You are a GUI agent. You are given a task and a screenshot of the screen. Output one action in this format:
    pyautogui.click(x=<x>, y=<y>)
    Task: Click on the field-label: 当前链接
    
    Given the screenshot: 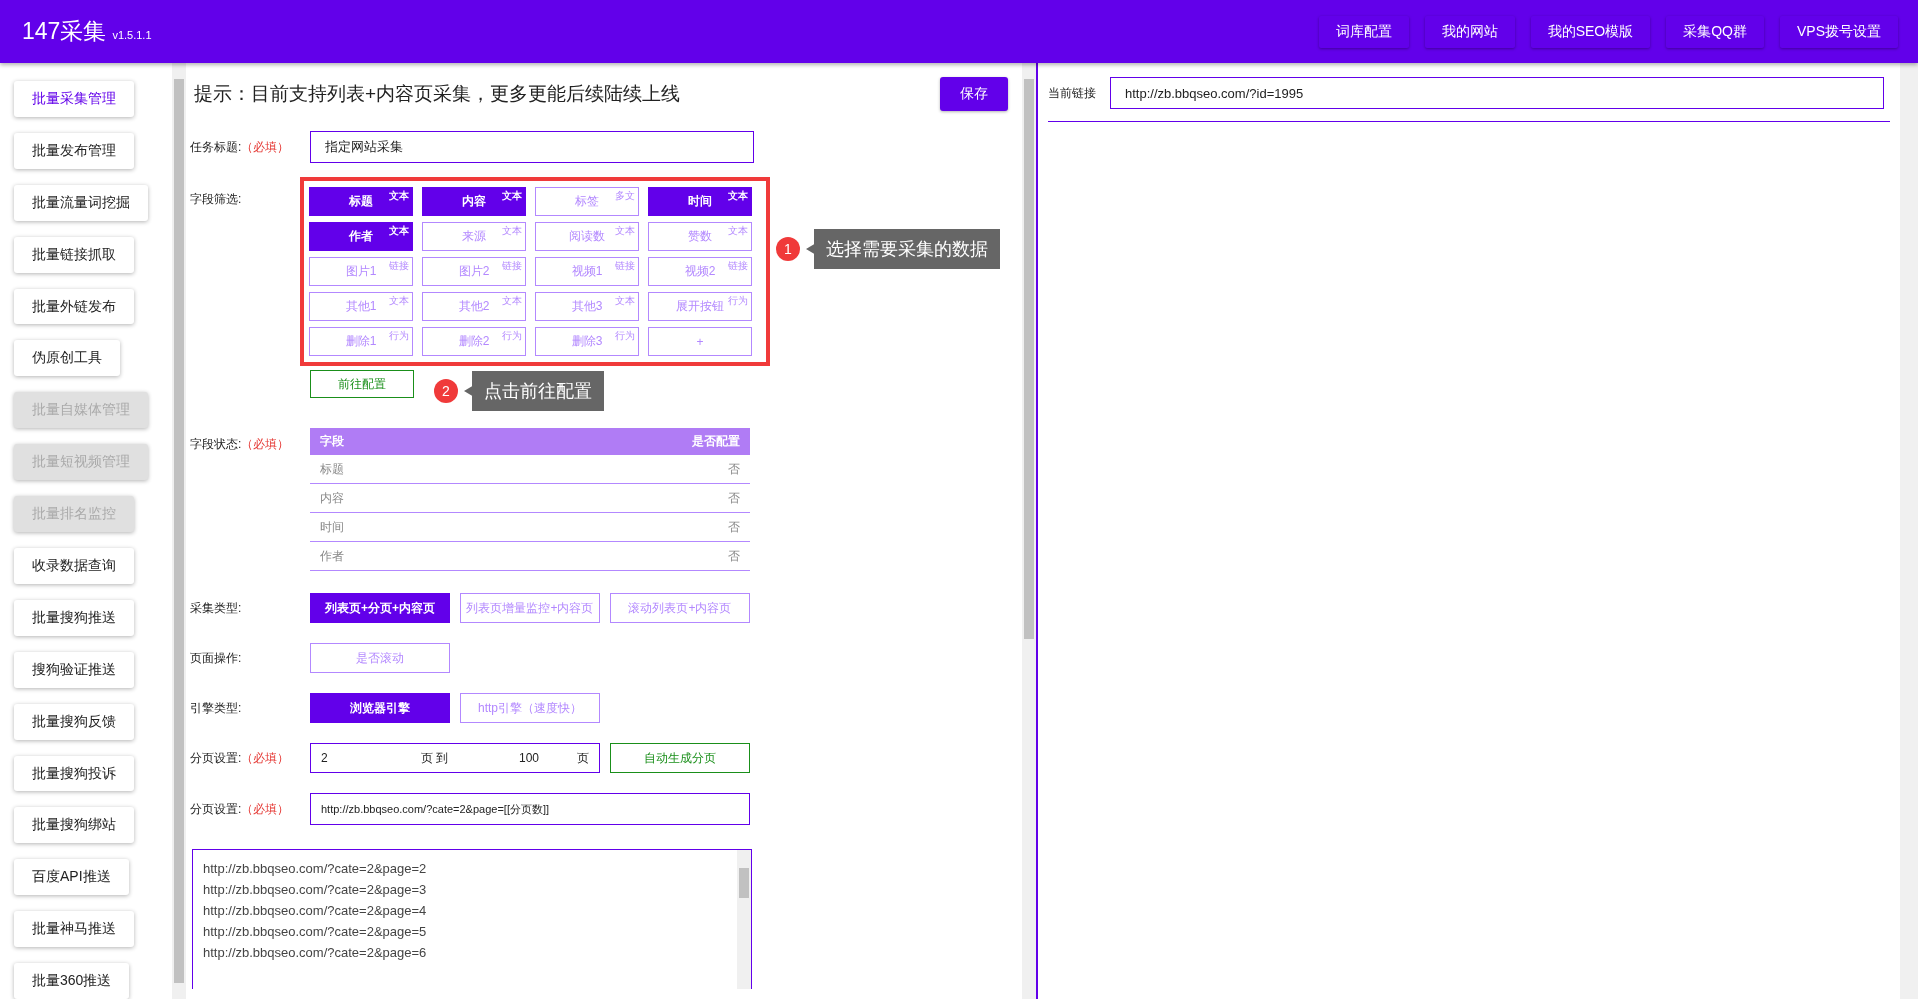 What is the action you would take?
    pyautogui.click(x=1072, y=93)
    